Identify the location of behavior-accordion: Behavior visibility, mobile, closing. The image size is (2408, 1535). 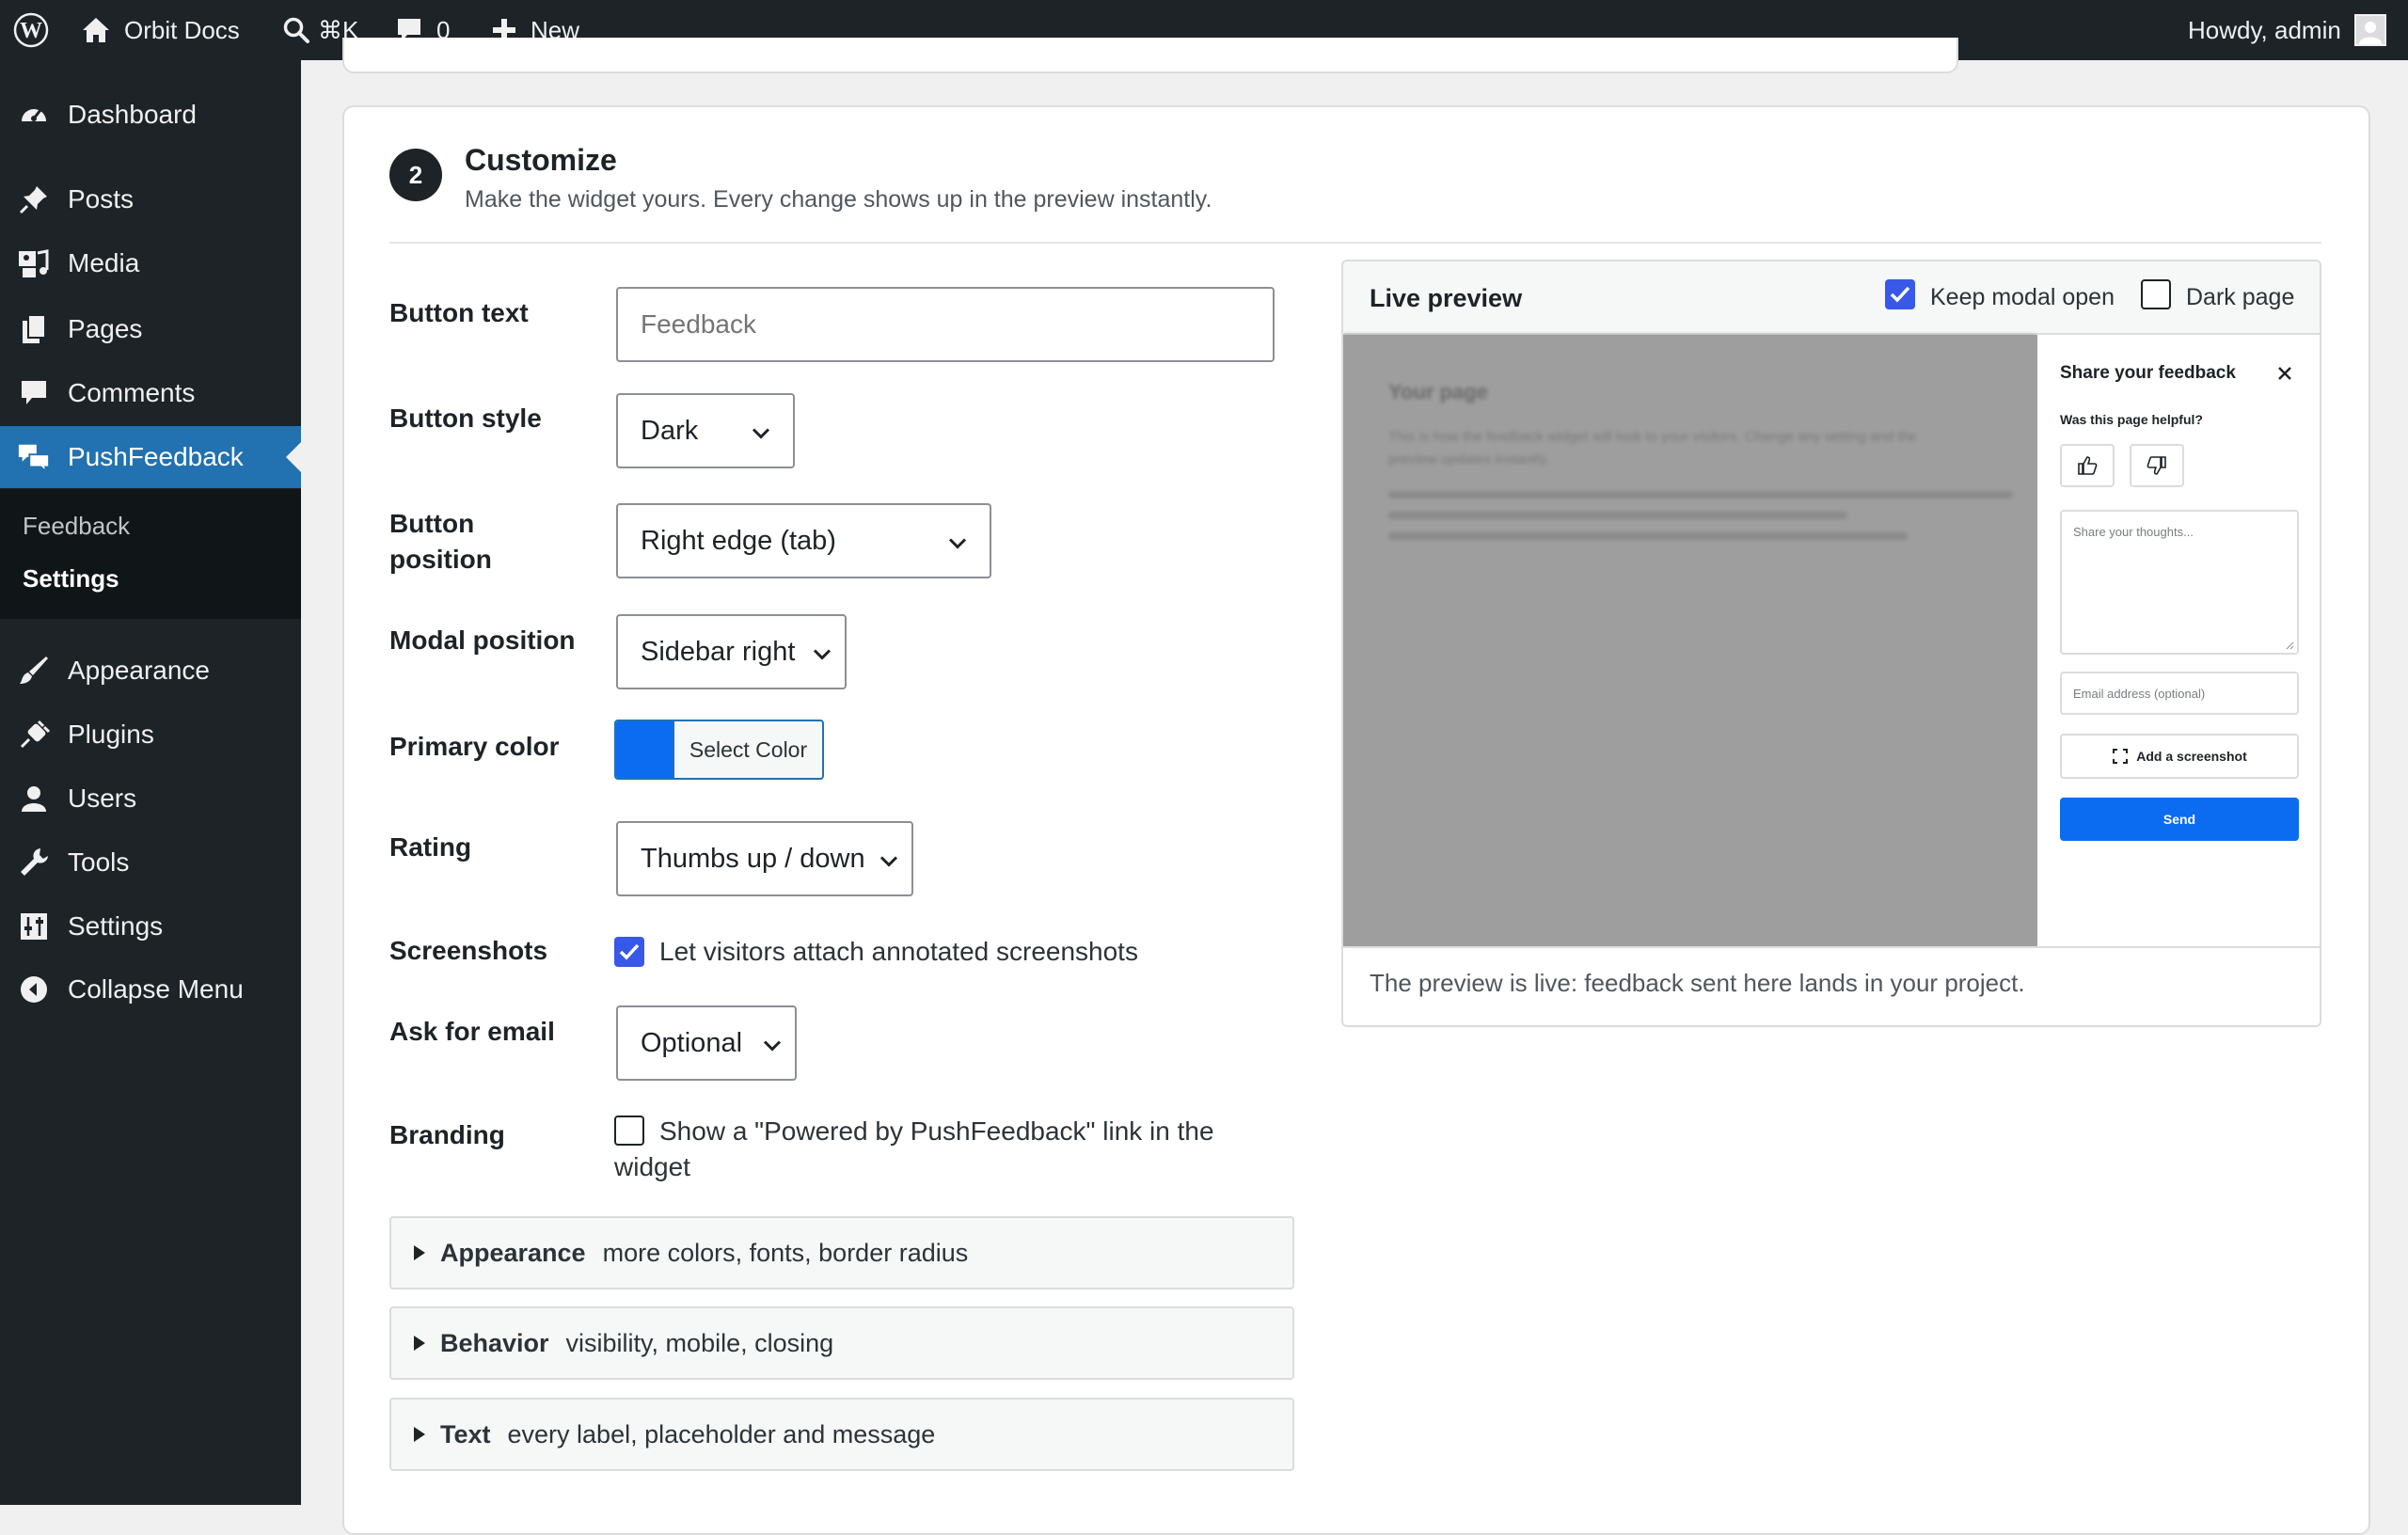
(842, 1343).